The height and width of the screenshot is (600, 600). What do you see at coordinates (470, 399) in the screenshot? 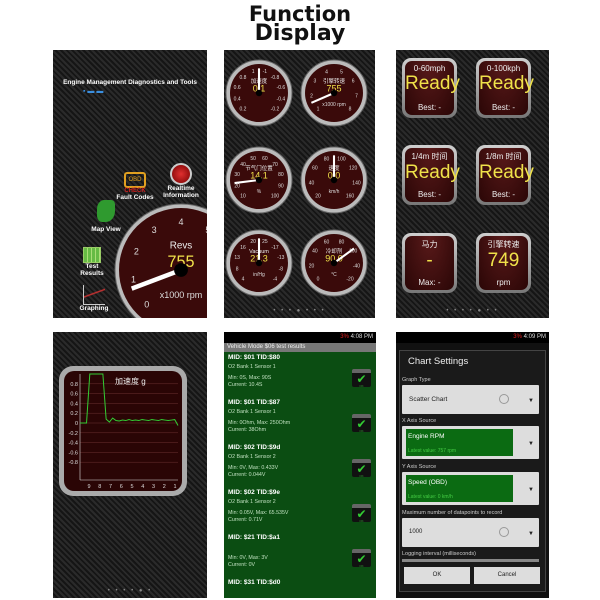
I see `graph-type-select: Scatter Chart ▼` at bounding box center [470, 399].